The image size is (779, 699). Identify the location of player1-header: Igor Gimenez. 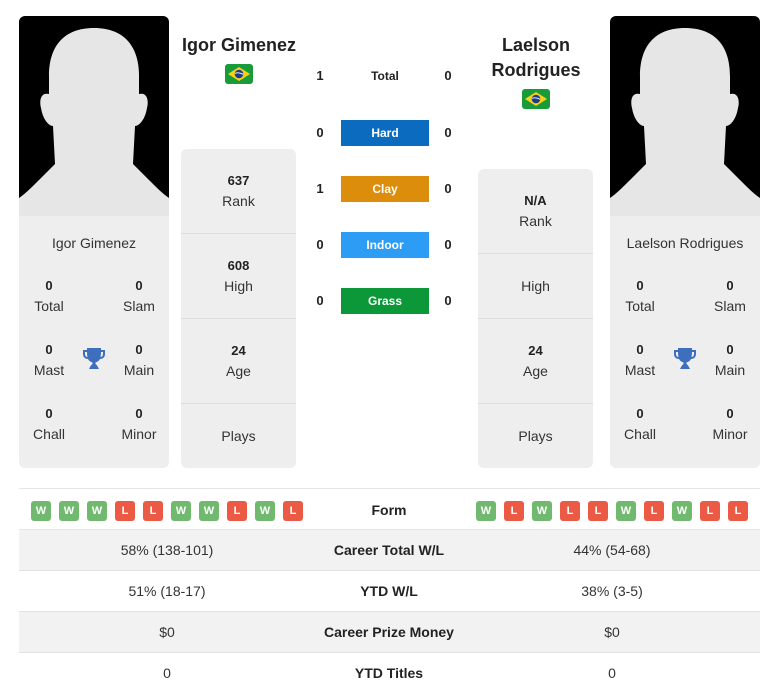
(239, 58).